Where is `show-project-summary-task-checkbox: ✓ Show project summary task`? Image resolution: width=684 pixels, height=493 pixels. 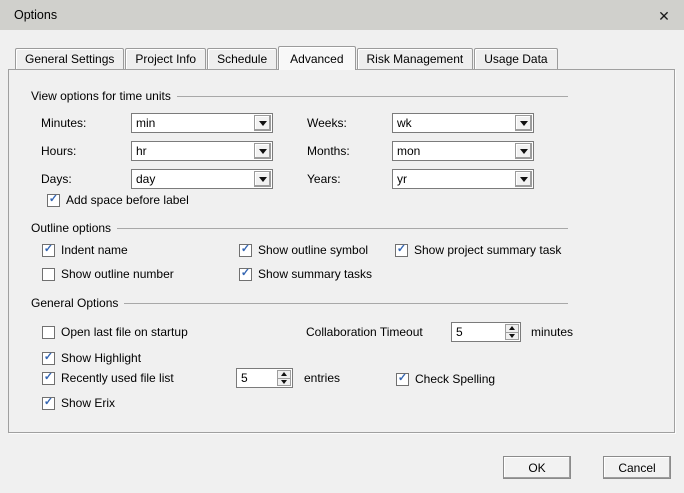 show-project-summary-task-checkbox: ✓ Show project summary task is located at coordinates (478, 250).